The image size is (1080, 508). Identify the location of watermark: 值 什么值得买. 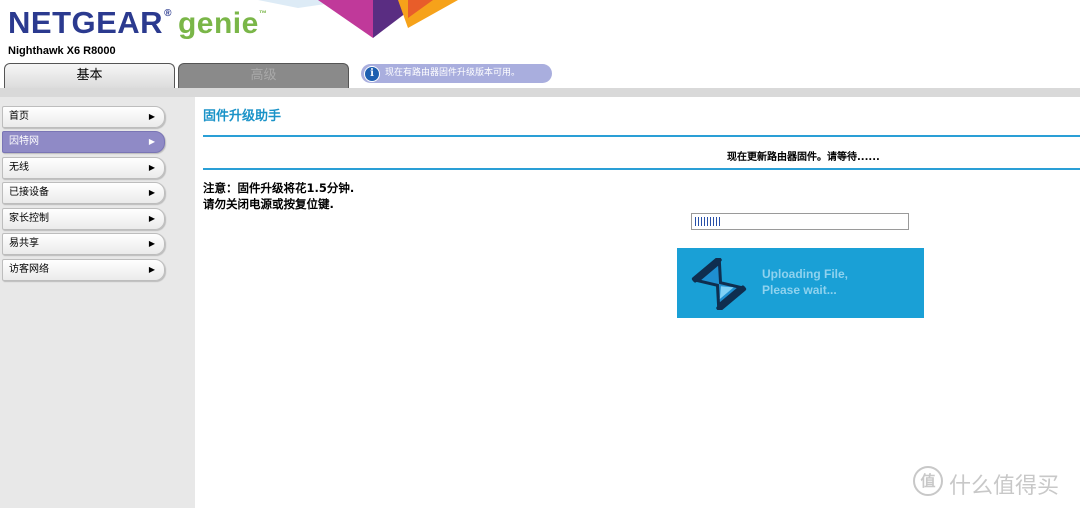
(993, 482).